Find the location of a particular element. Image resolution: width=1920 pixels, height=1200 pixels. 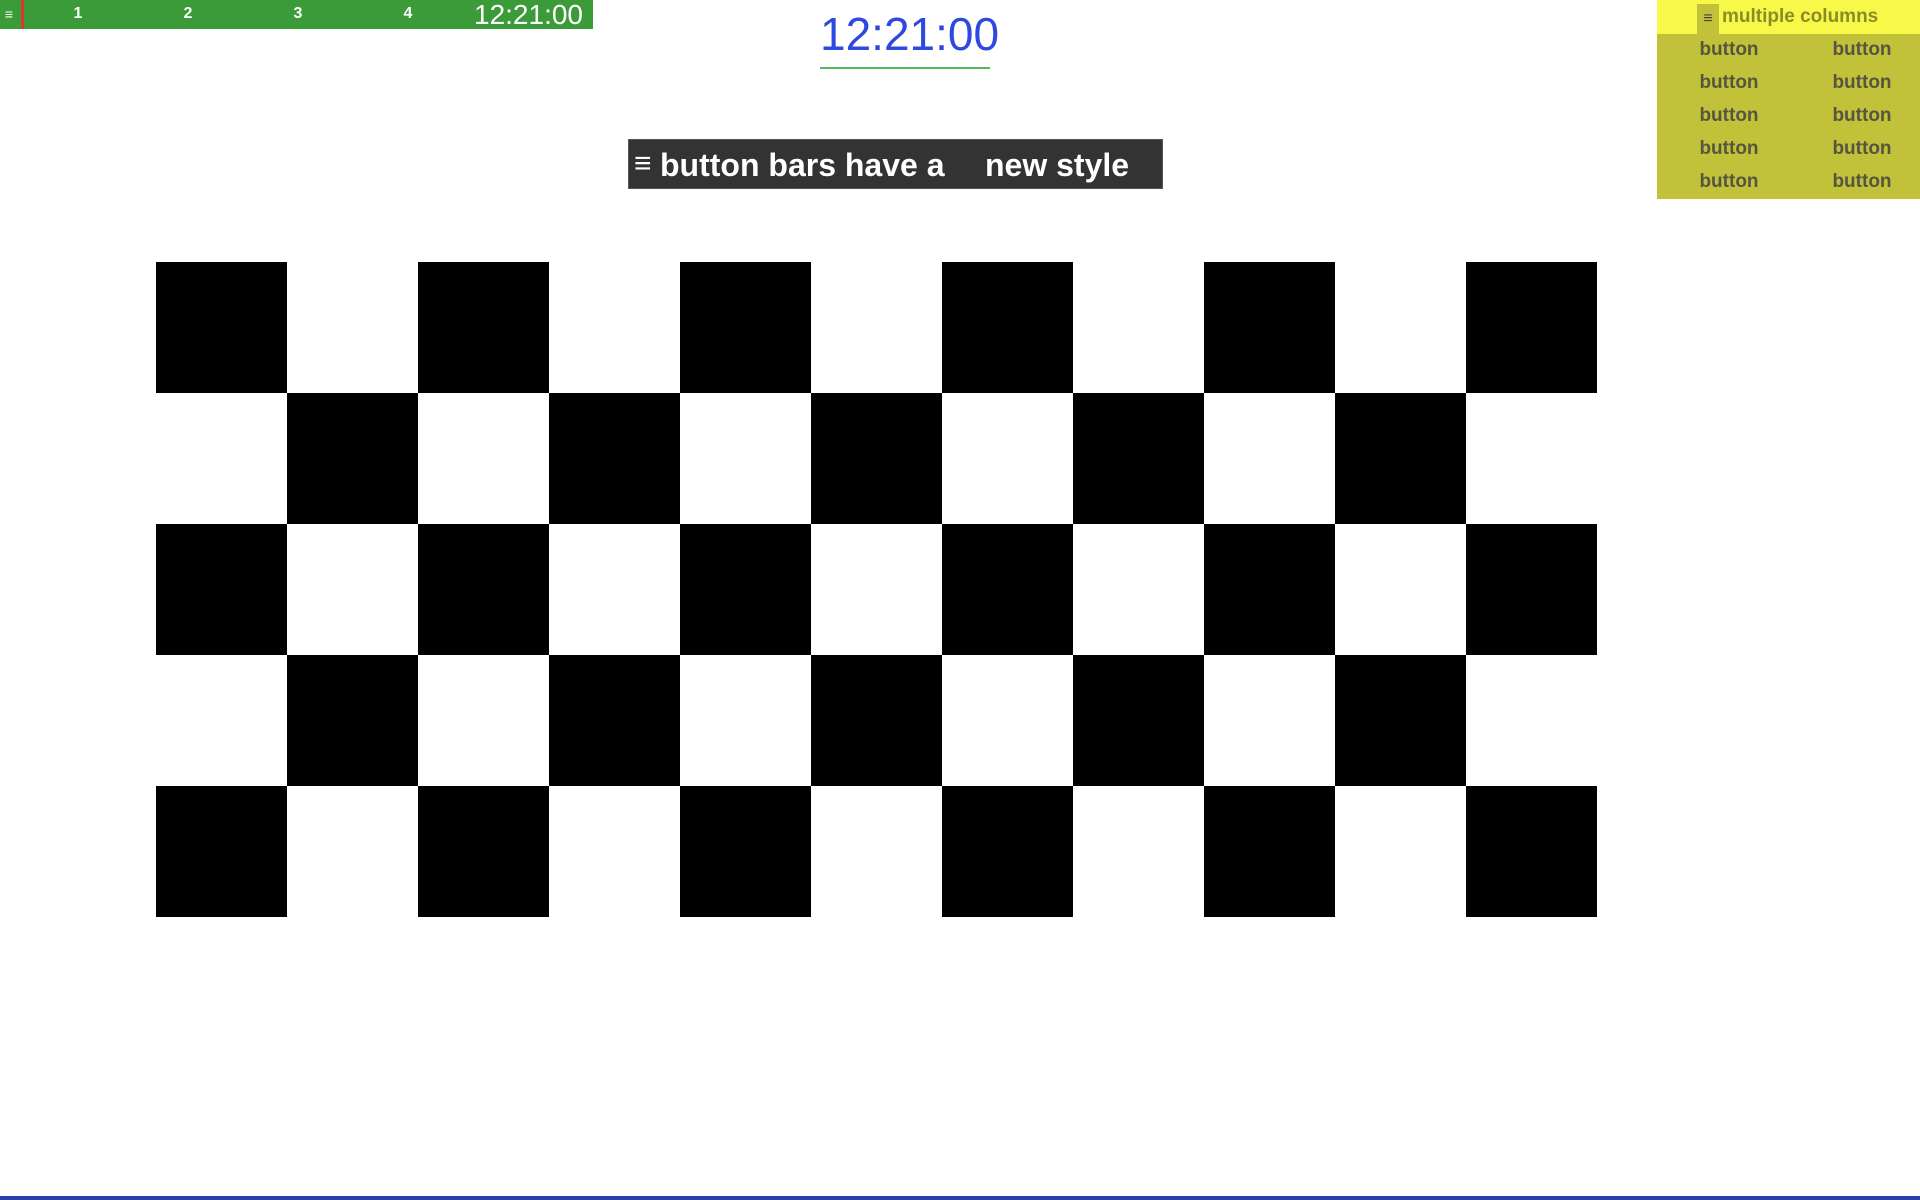

bar-clock: 12:21:00 is located at coordinates (528, 15).